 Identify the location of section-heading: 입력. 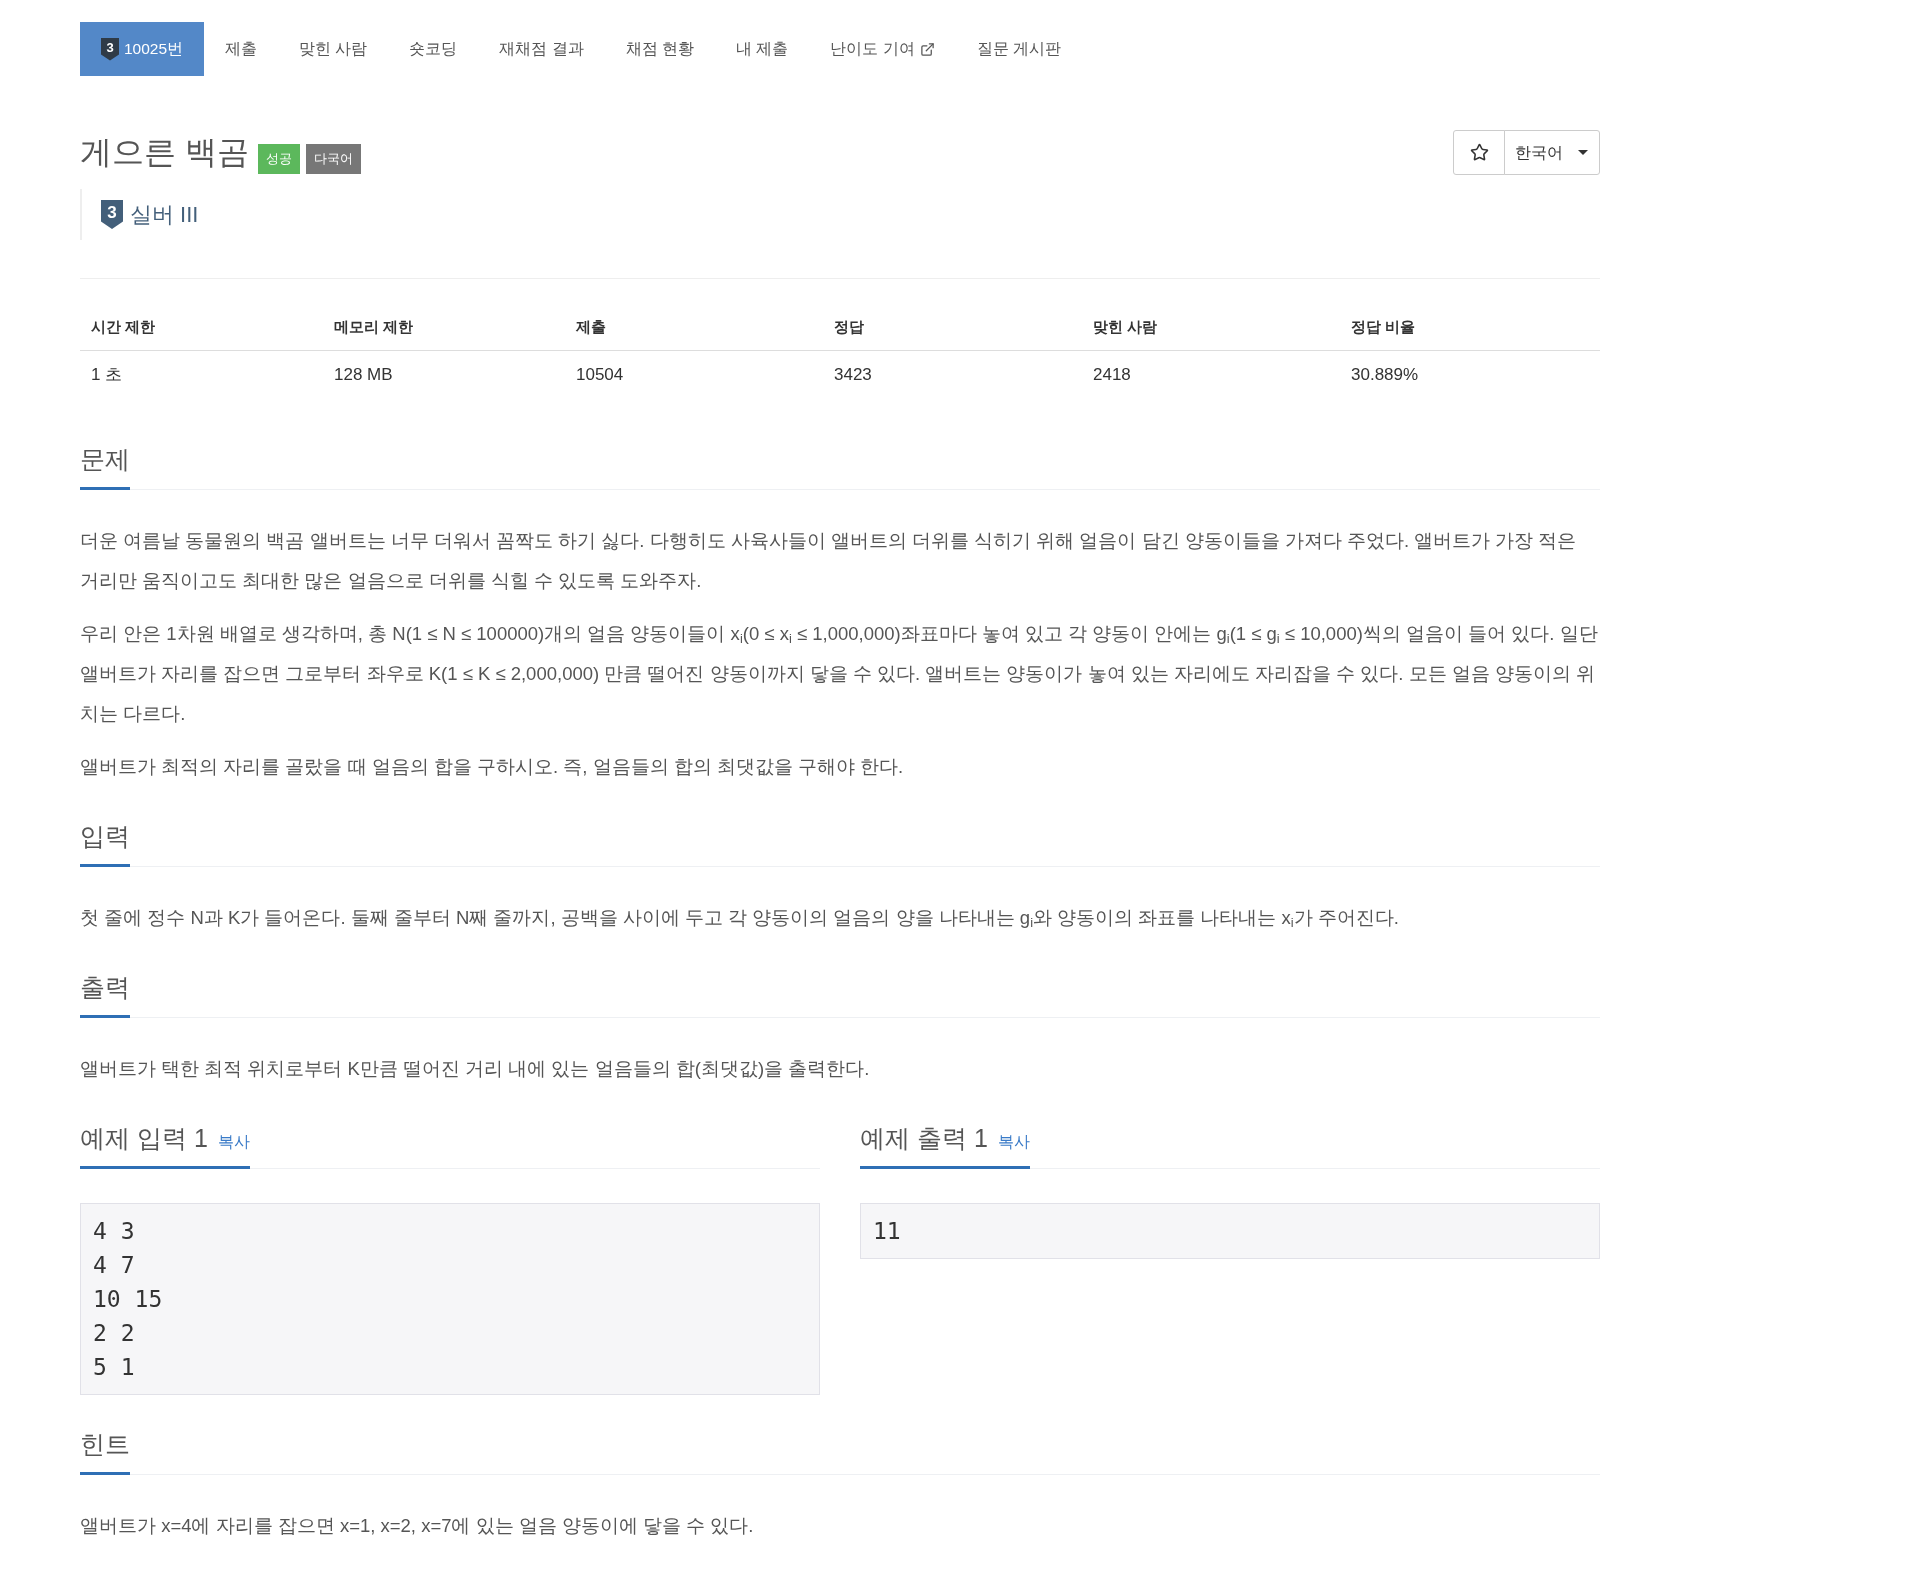
(105, 836).